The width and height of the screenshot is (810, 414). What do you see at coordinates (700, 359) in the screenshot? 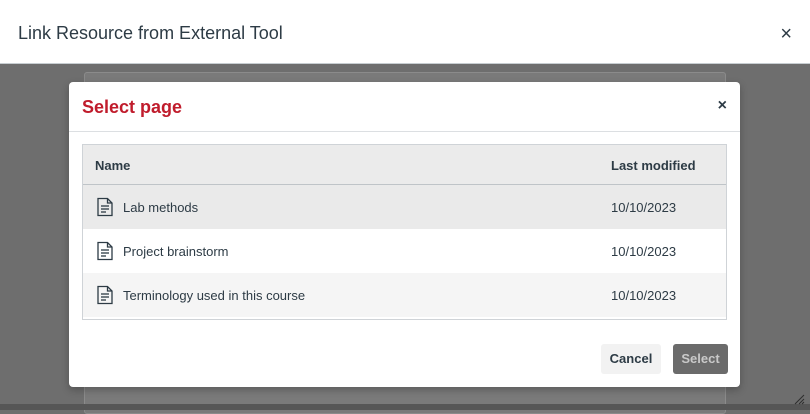
I see `select-button: Select` at bounding box center [700, 359].